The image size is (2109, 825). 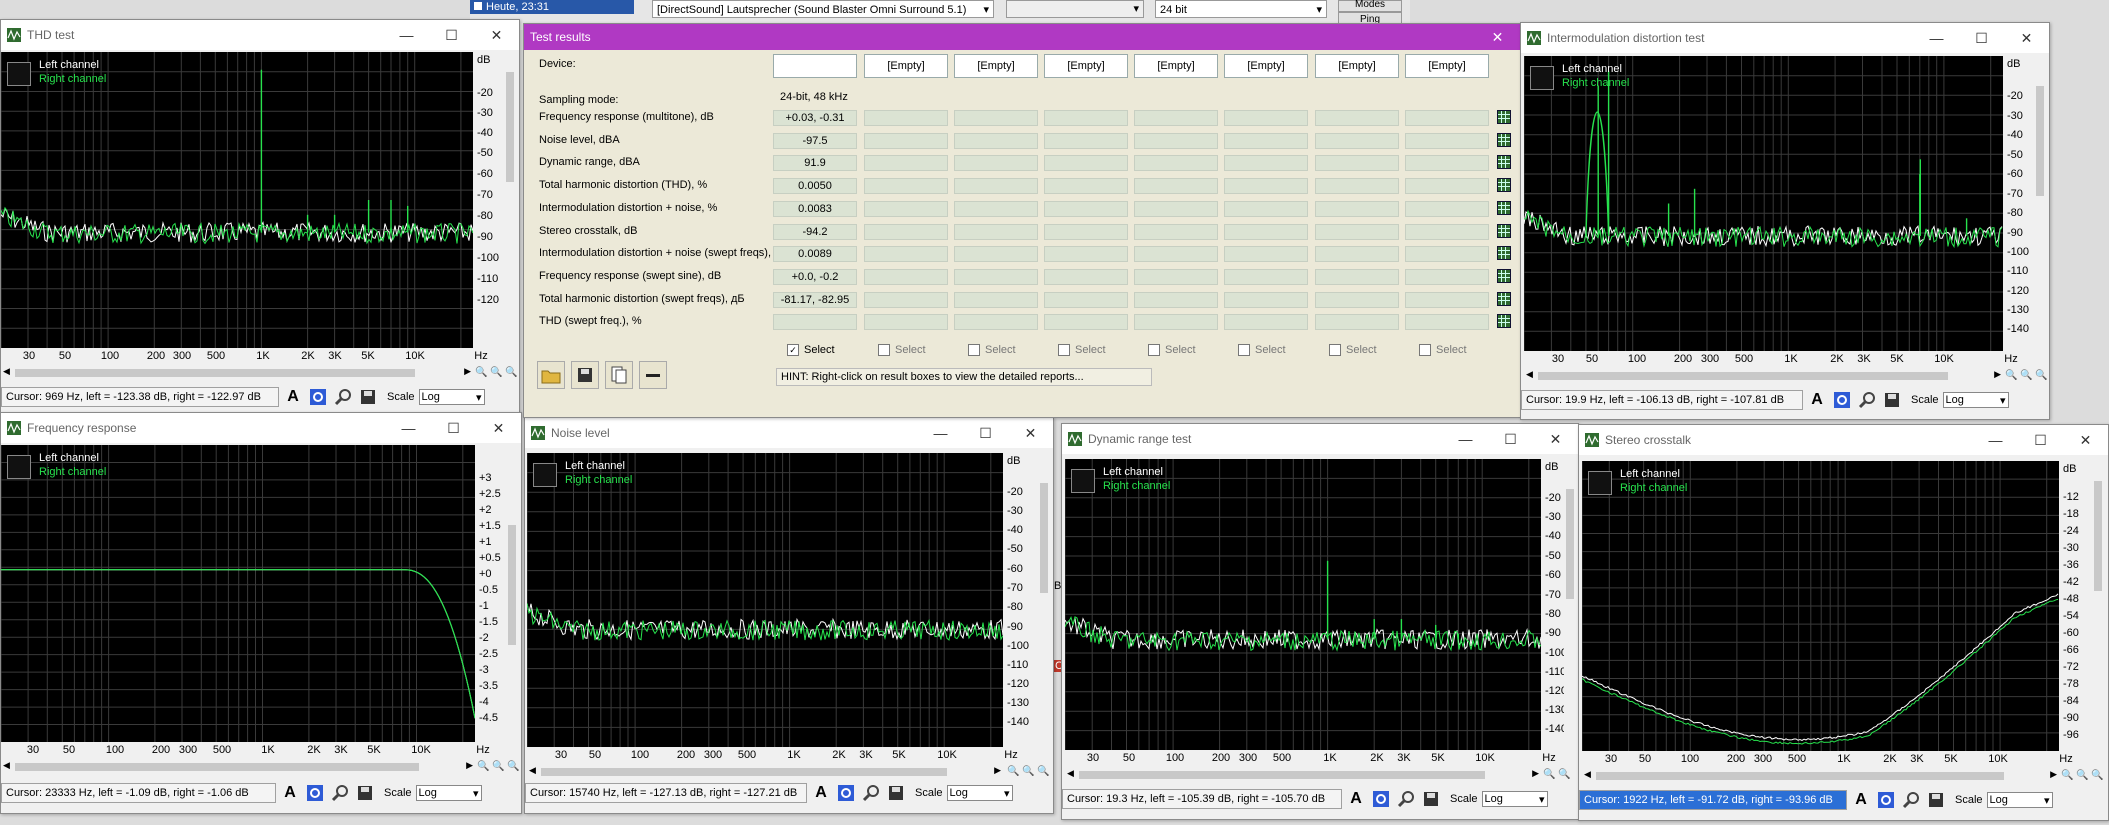 I want to click on title-bar: Noise level —☐✕, so click(x=789, y=433).